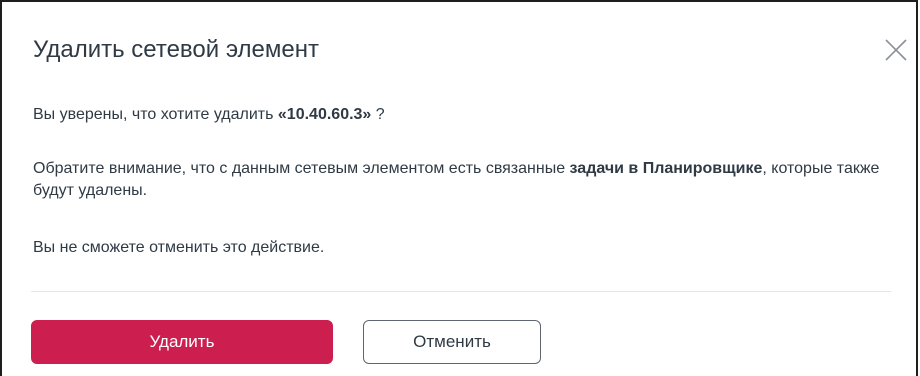 The image size is (920, 376). I want to click on close-icon, so click(896, 50).